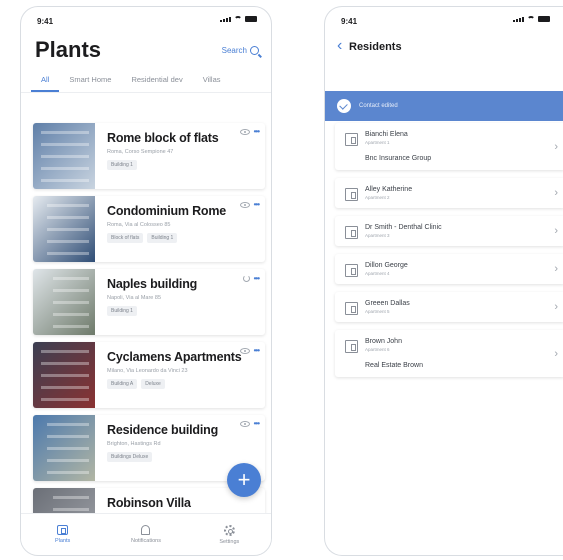 This screenshot has width=563, height=560. I want to click on resident-company: Real Estate Brown, so click(394, 365).